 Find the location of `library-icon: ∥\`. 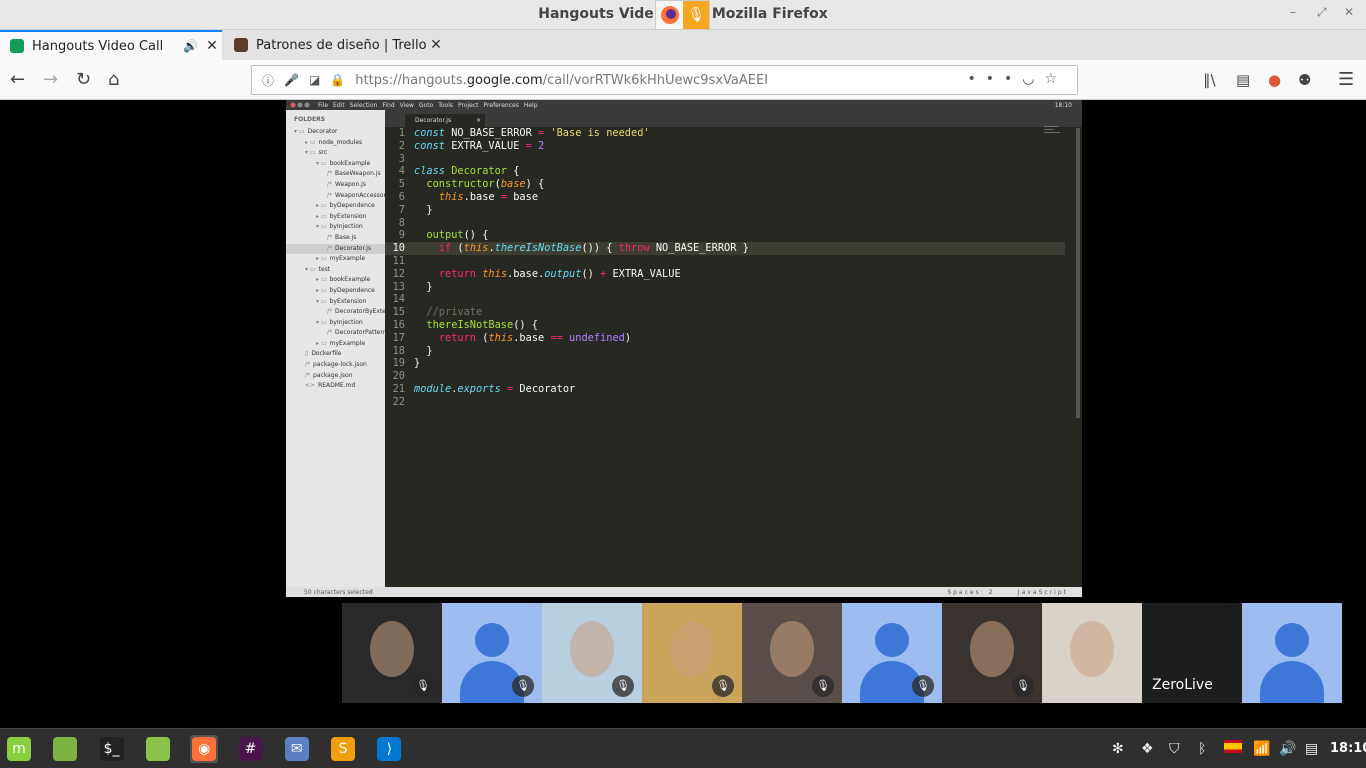

library-icon: ∥\ is located at coordinates (1209, 80).